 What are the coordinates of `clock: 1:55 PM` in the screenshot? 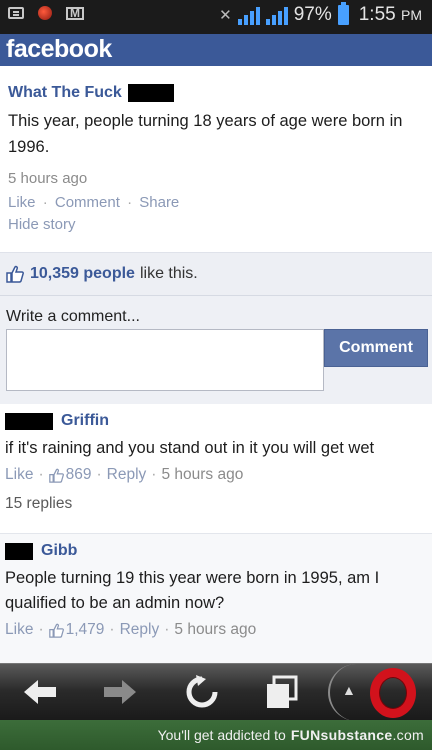 It's located at (390, 15).